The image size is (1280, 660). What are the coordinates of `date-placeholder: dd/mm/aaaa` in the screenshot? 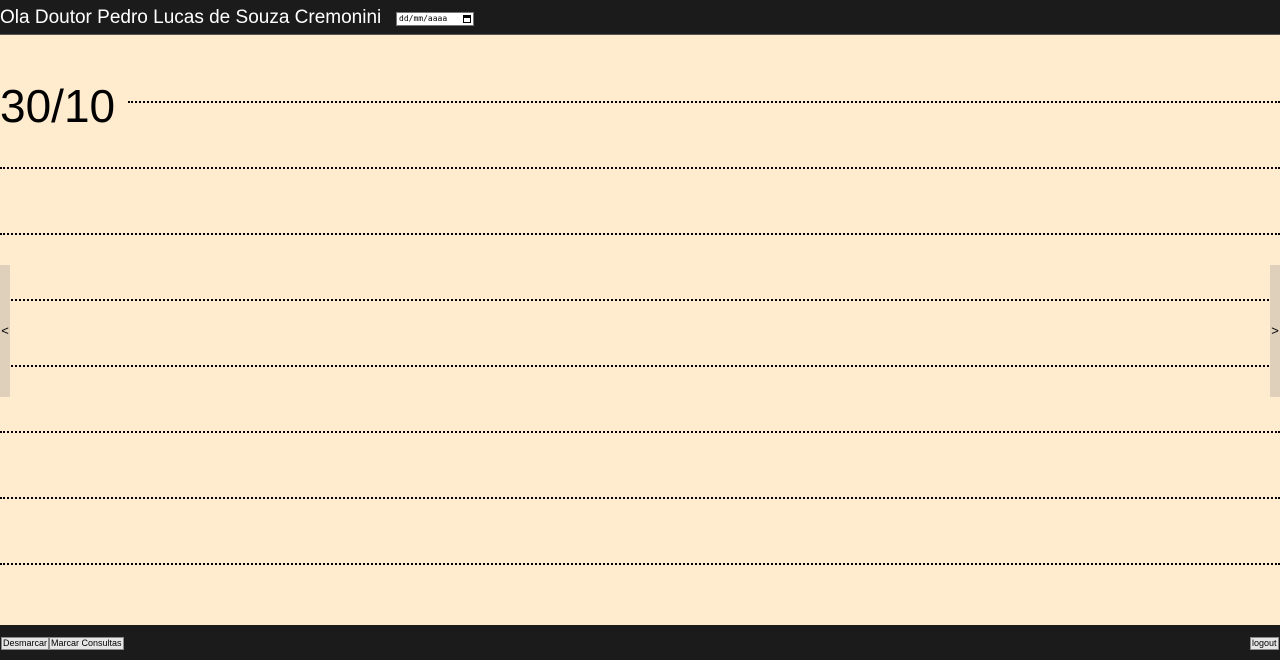 It's located at (423, 18).